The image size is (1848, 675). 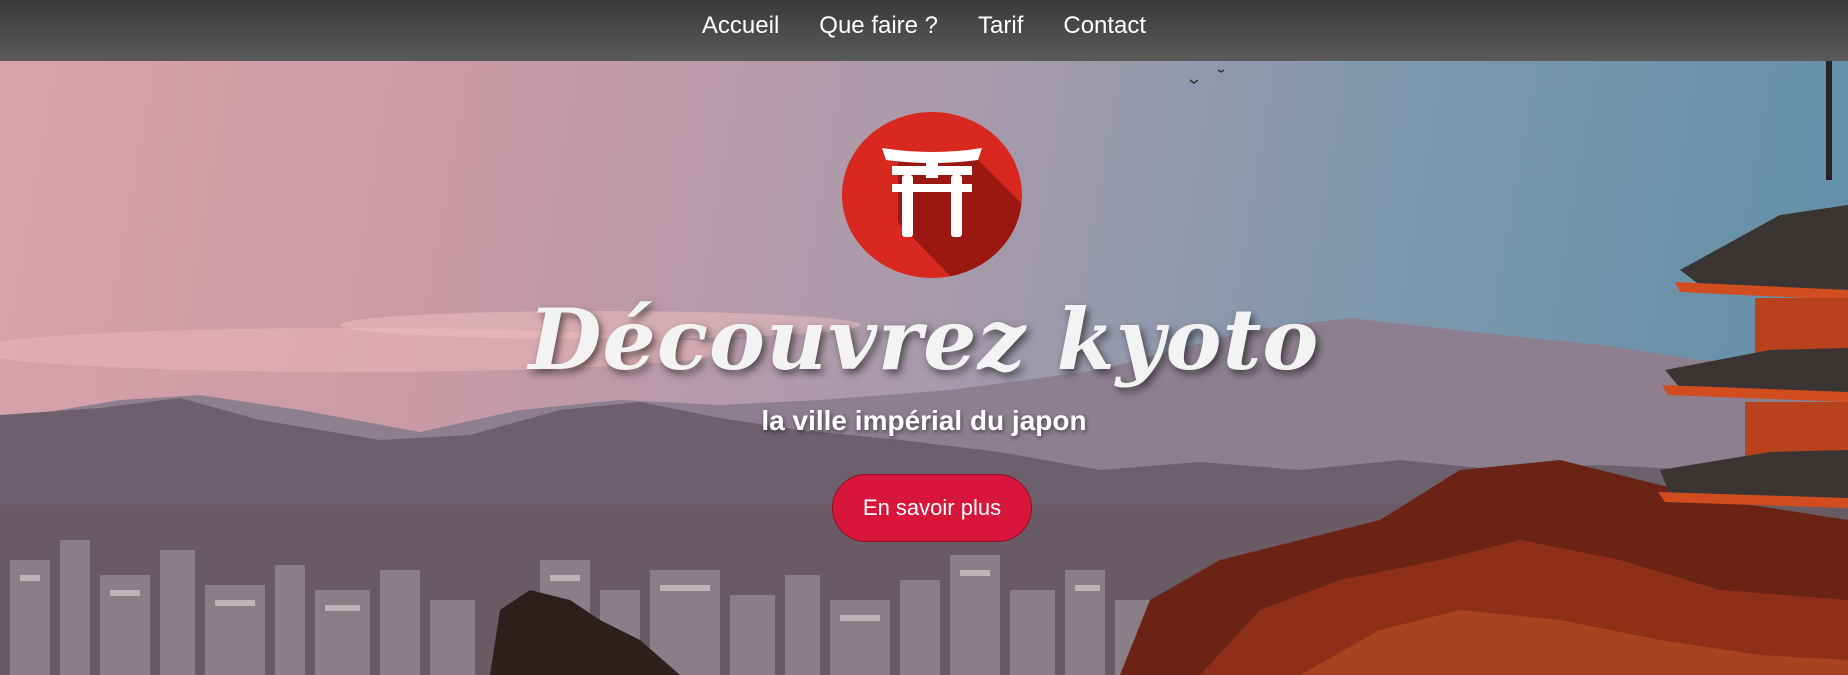 What do you see at coordinates (878, 25) in the screenshot?
I see `nav-link-que-faire: Que faire ?` at bounding box center [878, 25].